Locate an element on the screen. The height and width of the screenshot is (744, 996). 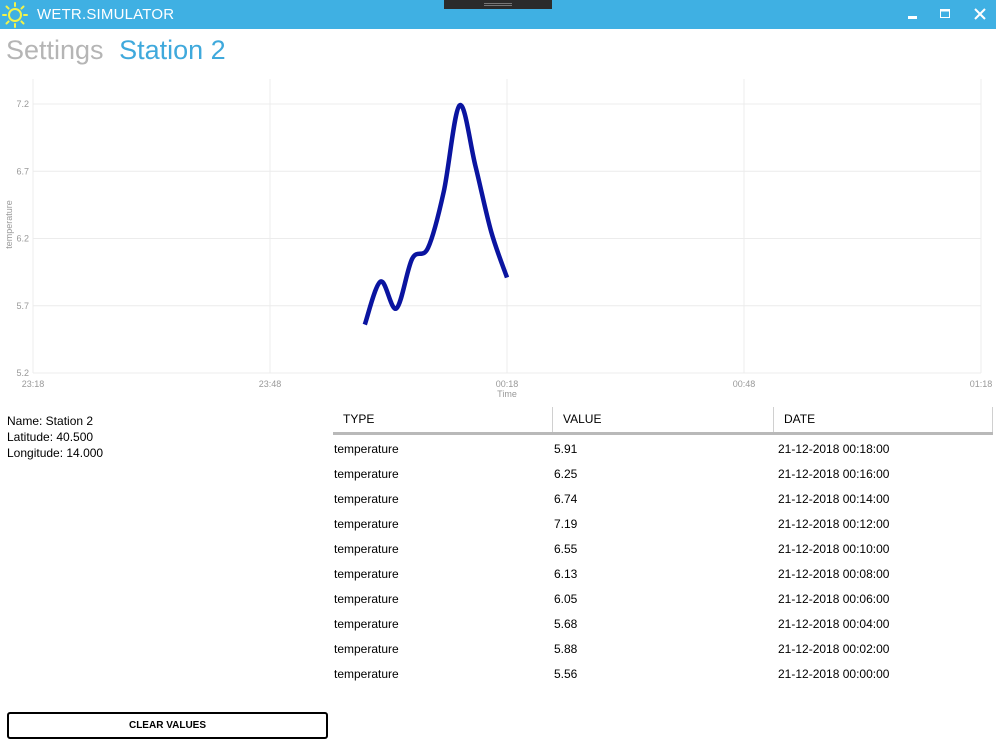
column-header-value: VALUE is located at coordinates (663, 419).